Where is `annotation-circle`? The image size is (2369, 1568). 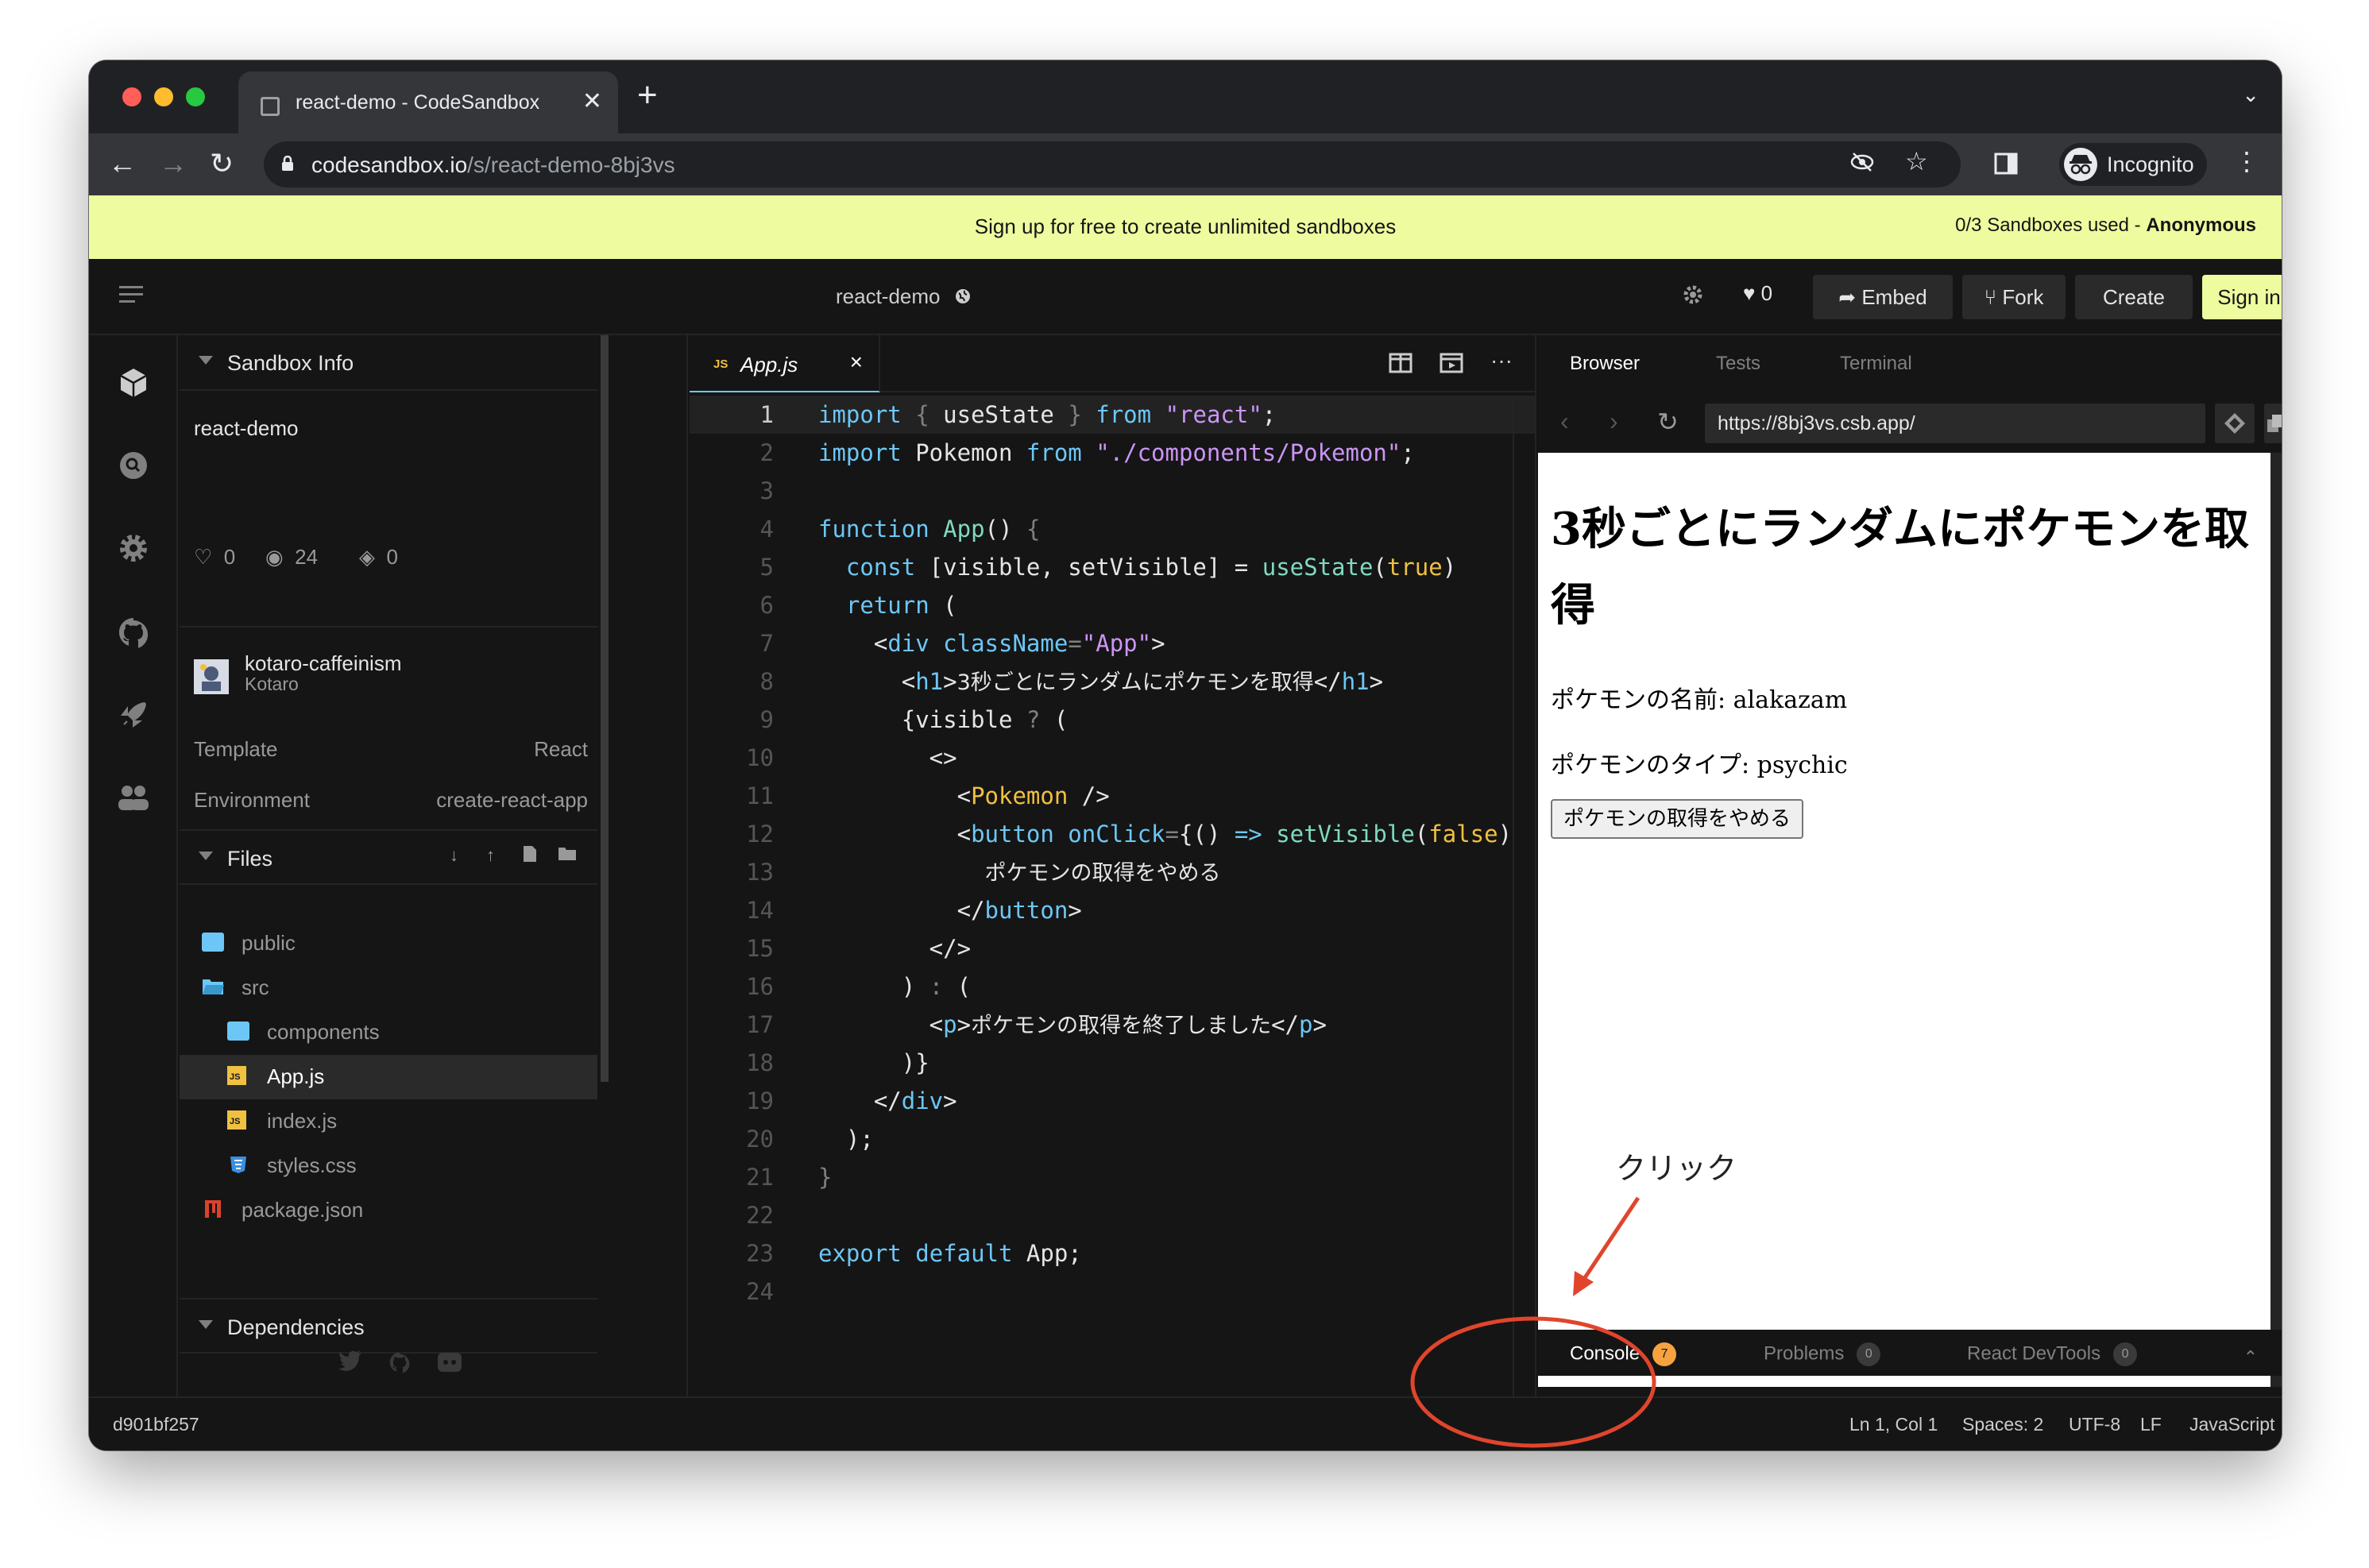 annotation-circle is located at coordinates (1533, 1382).